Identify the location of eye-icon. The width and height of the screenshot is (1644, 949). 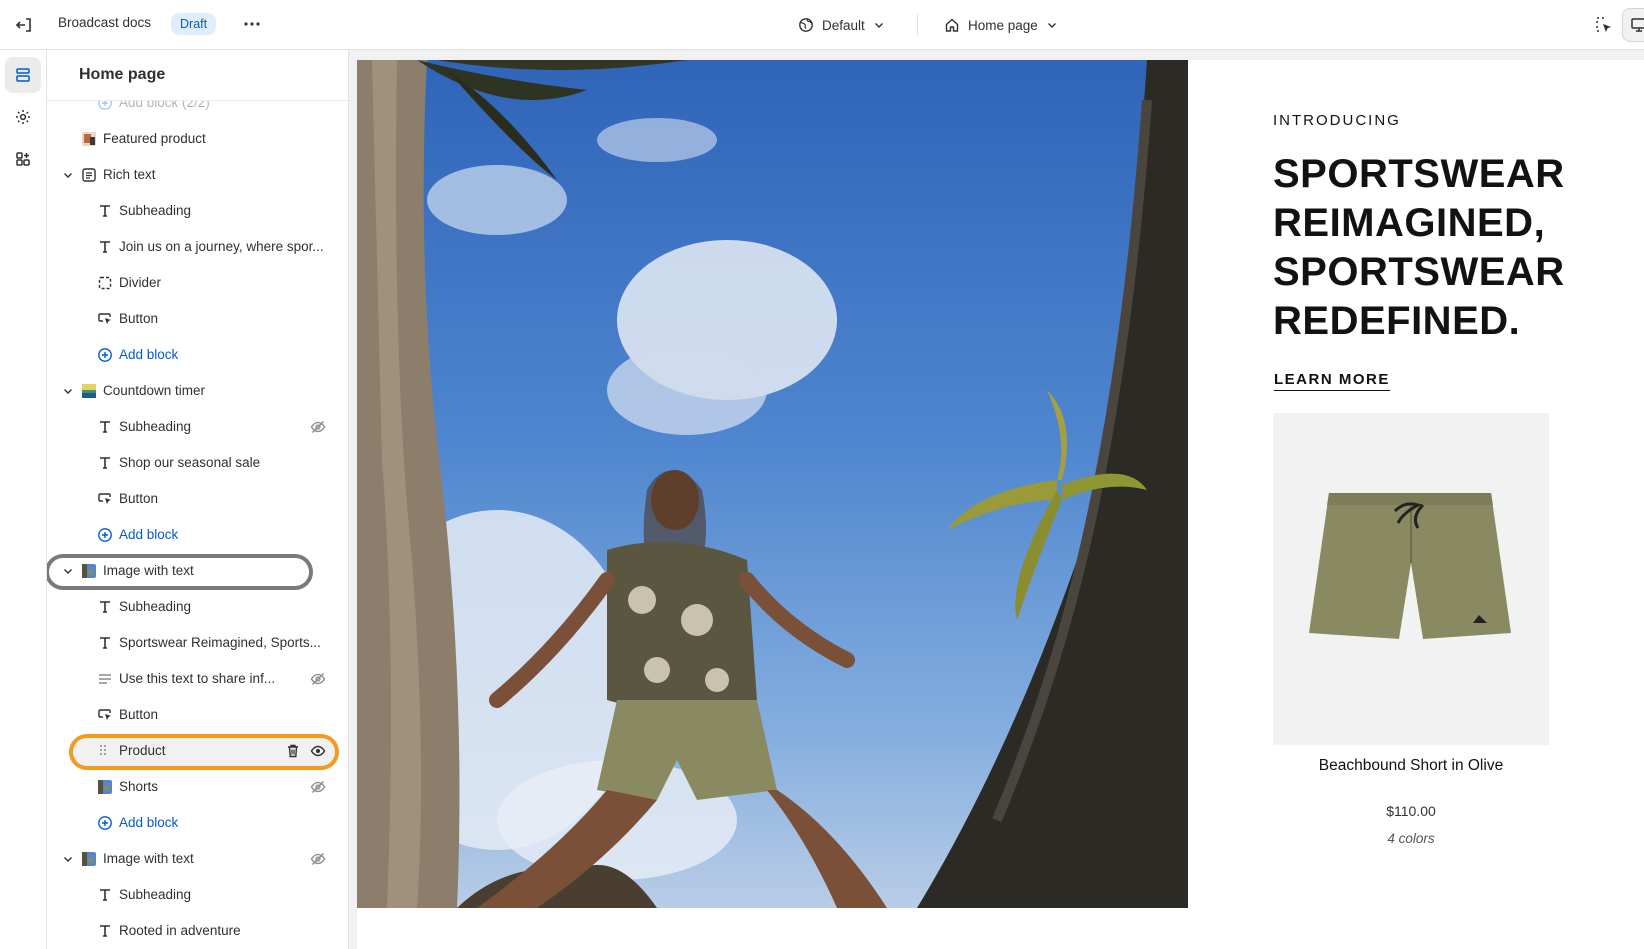
(318, 751).